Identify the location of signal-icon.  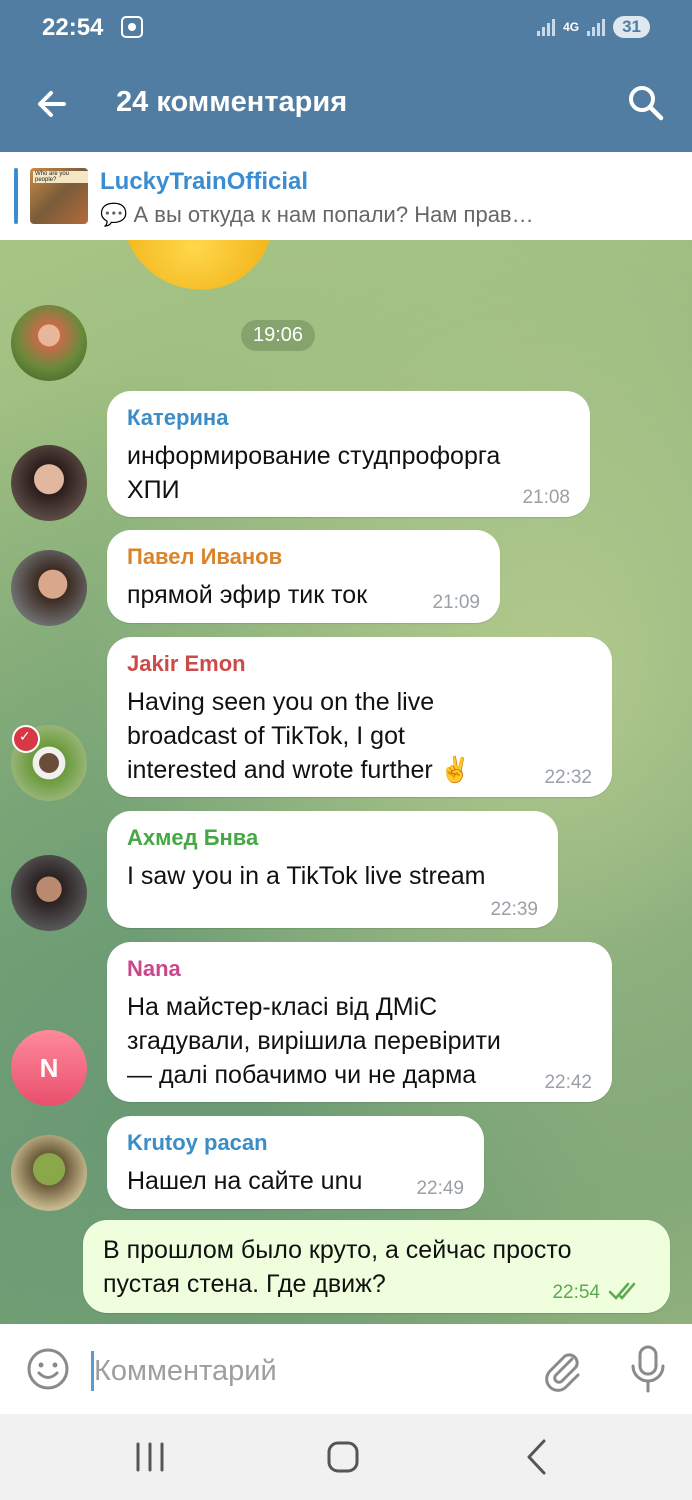
(546, 27).